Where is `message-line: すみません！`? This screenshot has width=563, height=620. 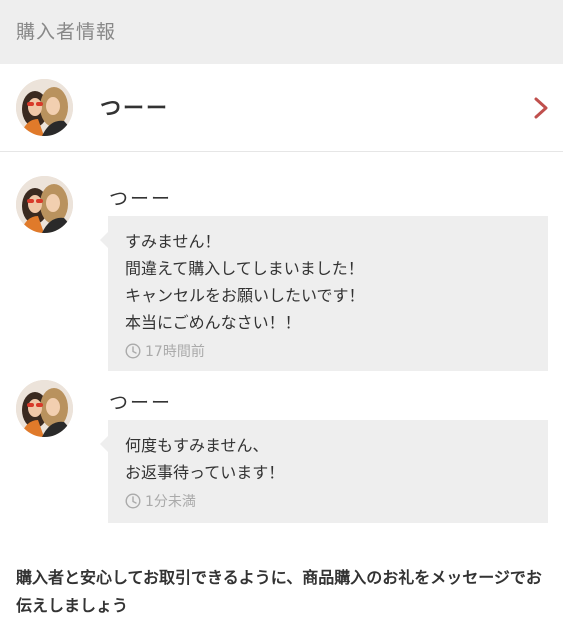
message-line: すみません！ is located at coordinates (173, 241).